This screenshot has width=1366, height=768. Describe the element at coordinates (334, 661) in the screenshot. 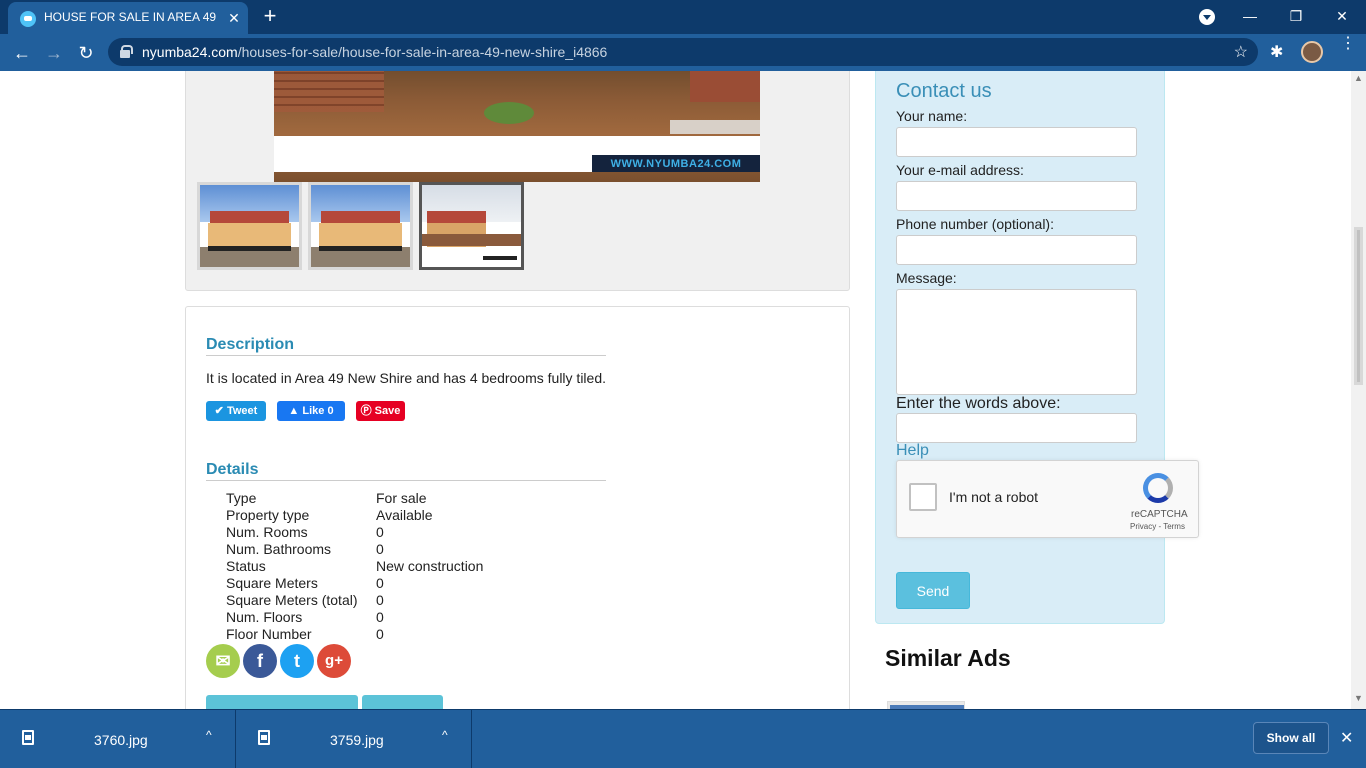

I see `google-plus-share-icon: g+` at that location.